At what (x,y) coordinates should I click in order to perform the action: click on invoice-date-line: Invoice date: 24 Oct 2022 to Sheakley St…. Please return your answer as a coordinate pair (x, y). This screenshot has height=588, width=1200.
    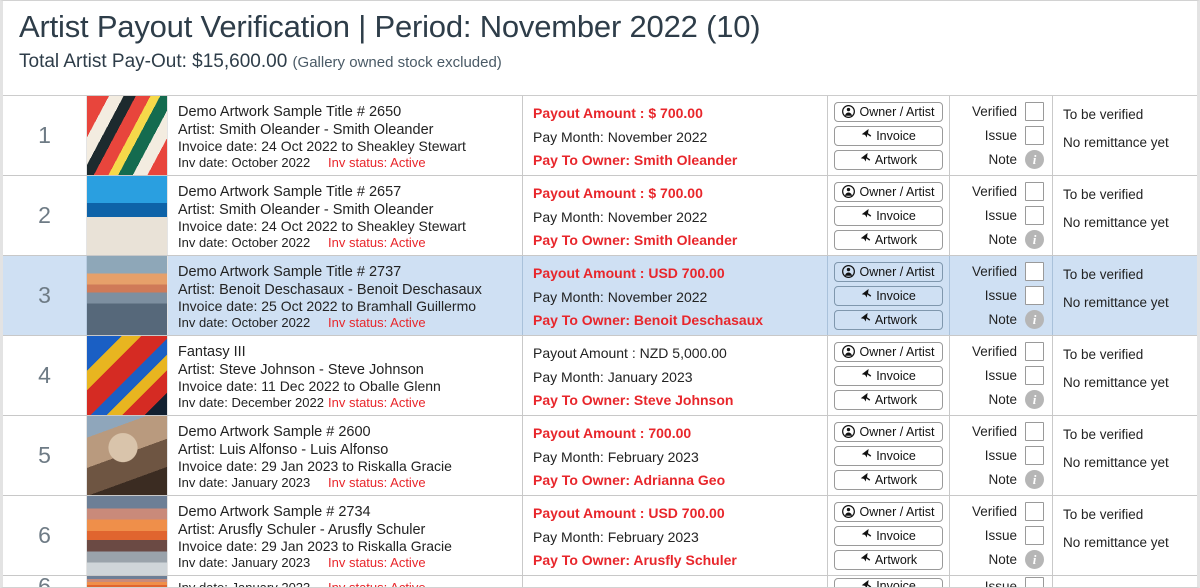
    Looking at the image, I should click on (322, 146).